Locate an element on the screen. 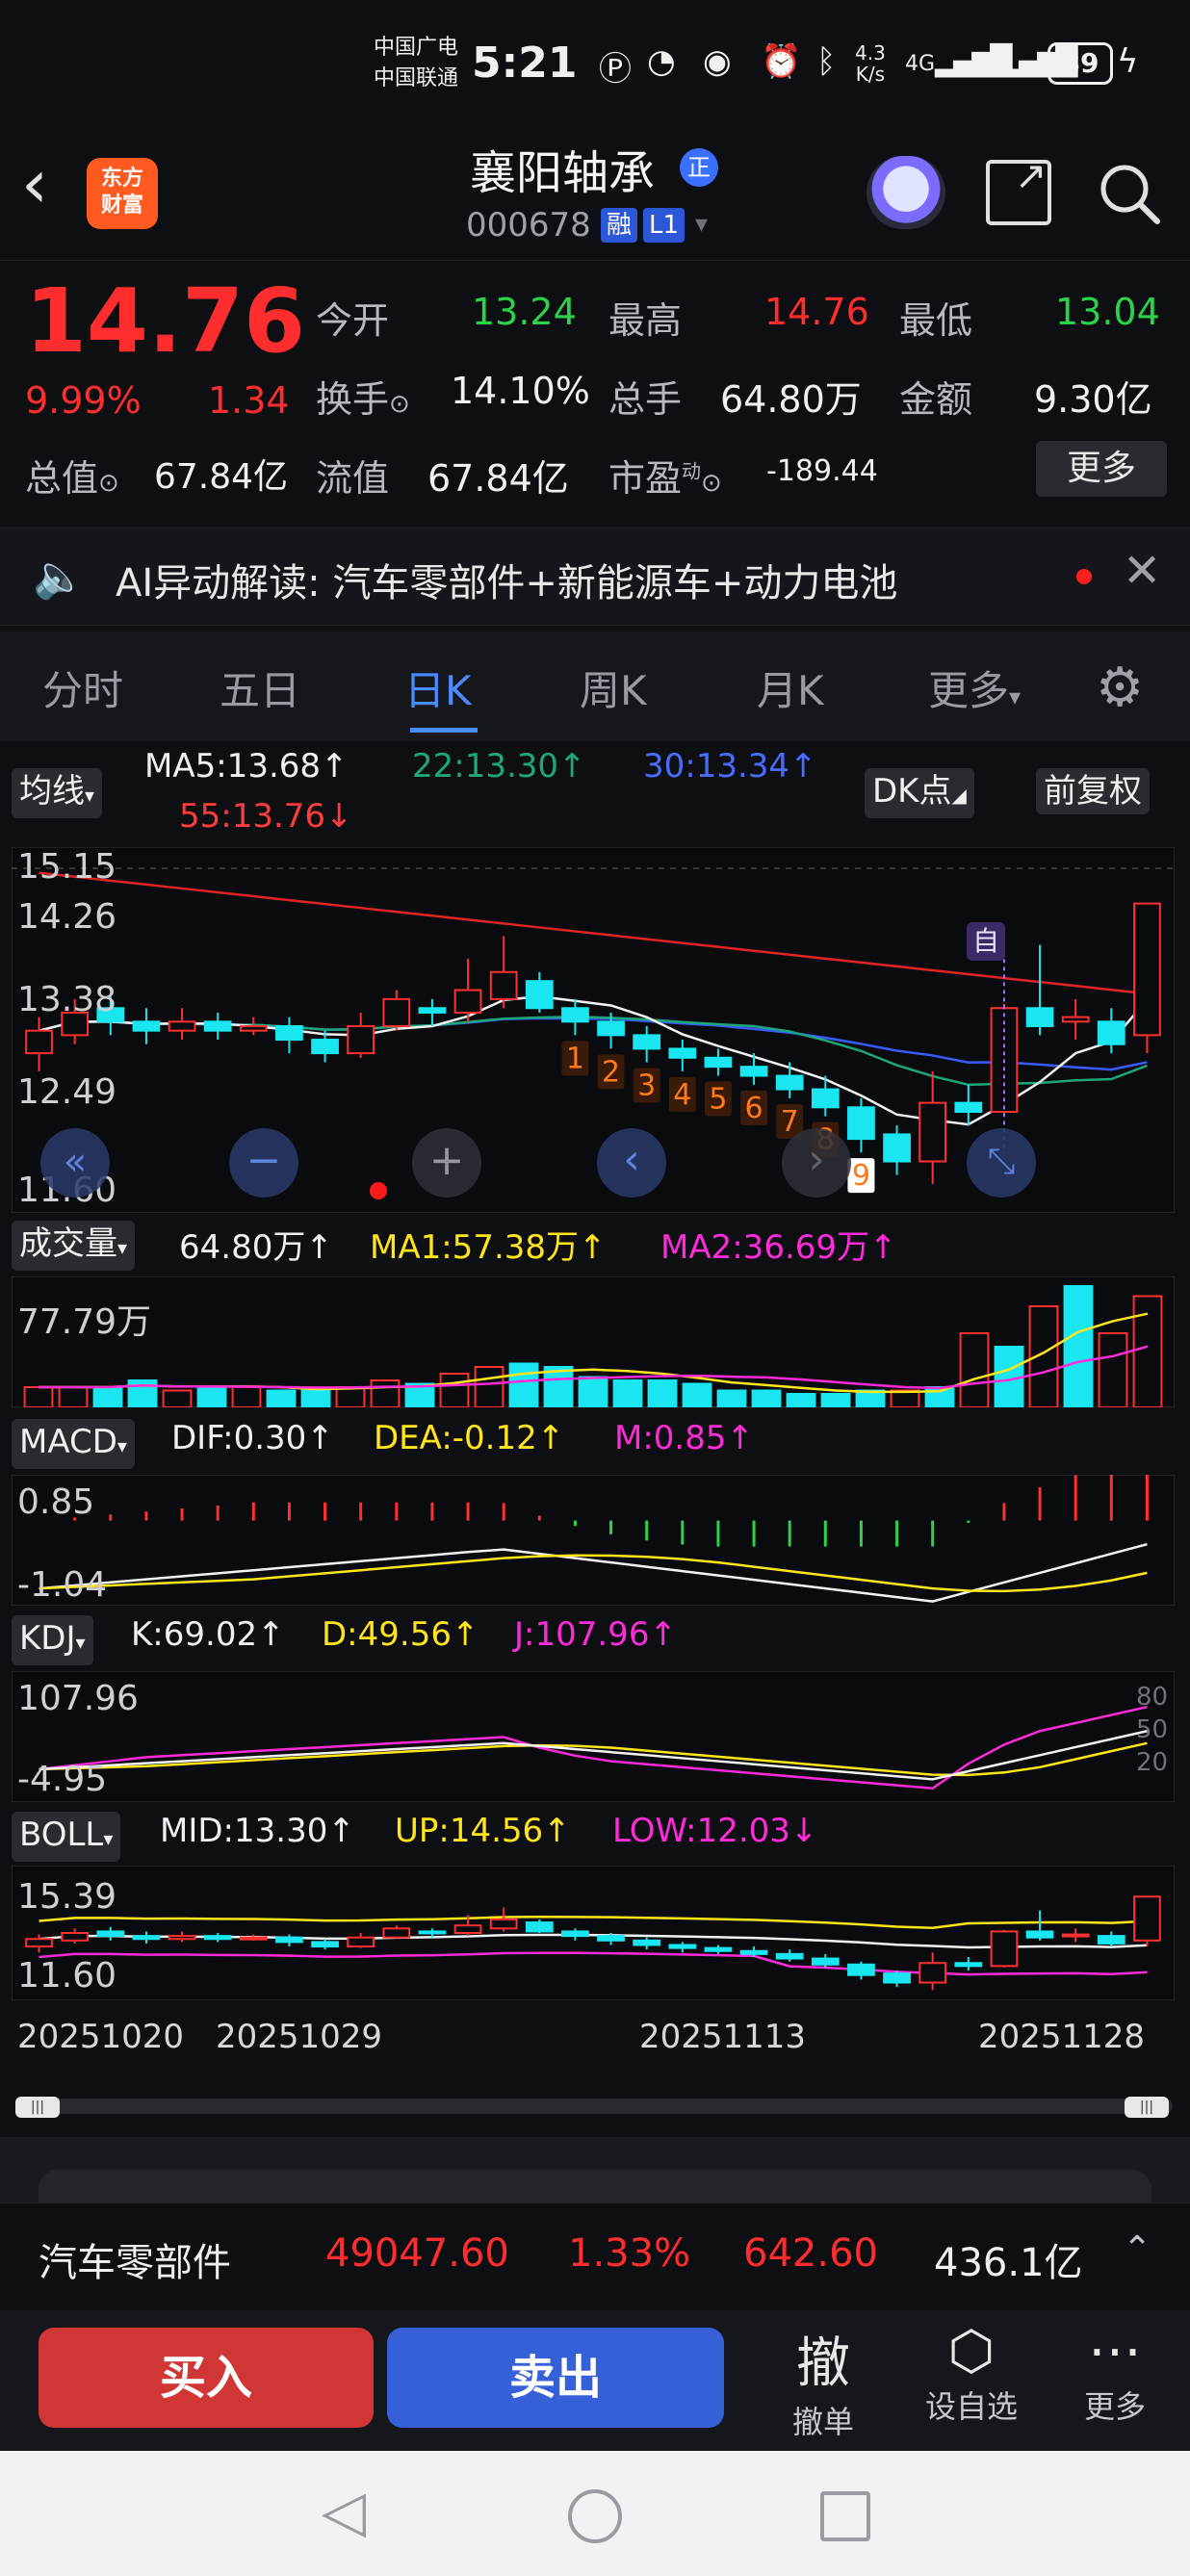  system-nav-bar: ◁ is located at coordinates (595, 2513).